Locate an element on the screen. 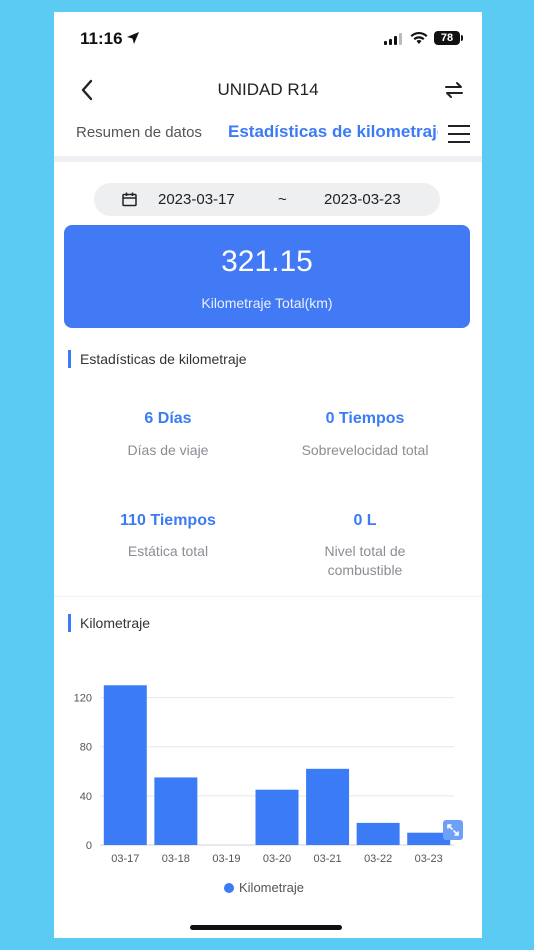 The height and width of the screenshot is (950, 534). x-tick-label: 03-23 is located at coordinates (429, 859).